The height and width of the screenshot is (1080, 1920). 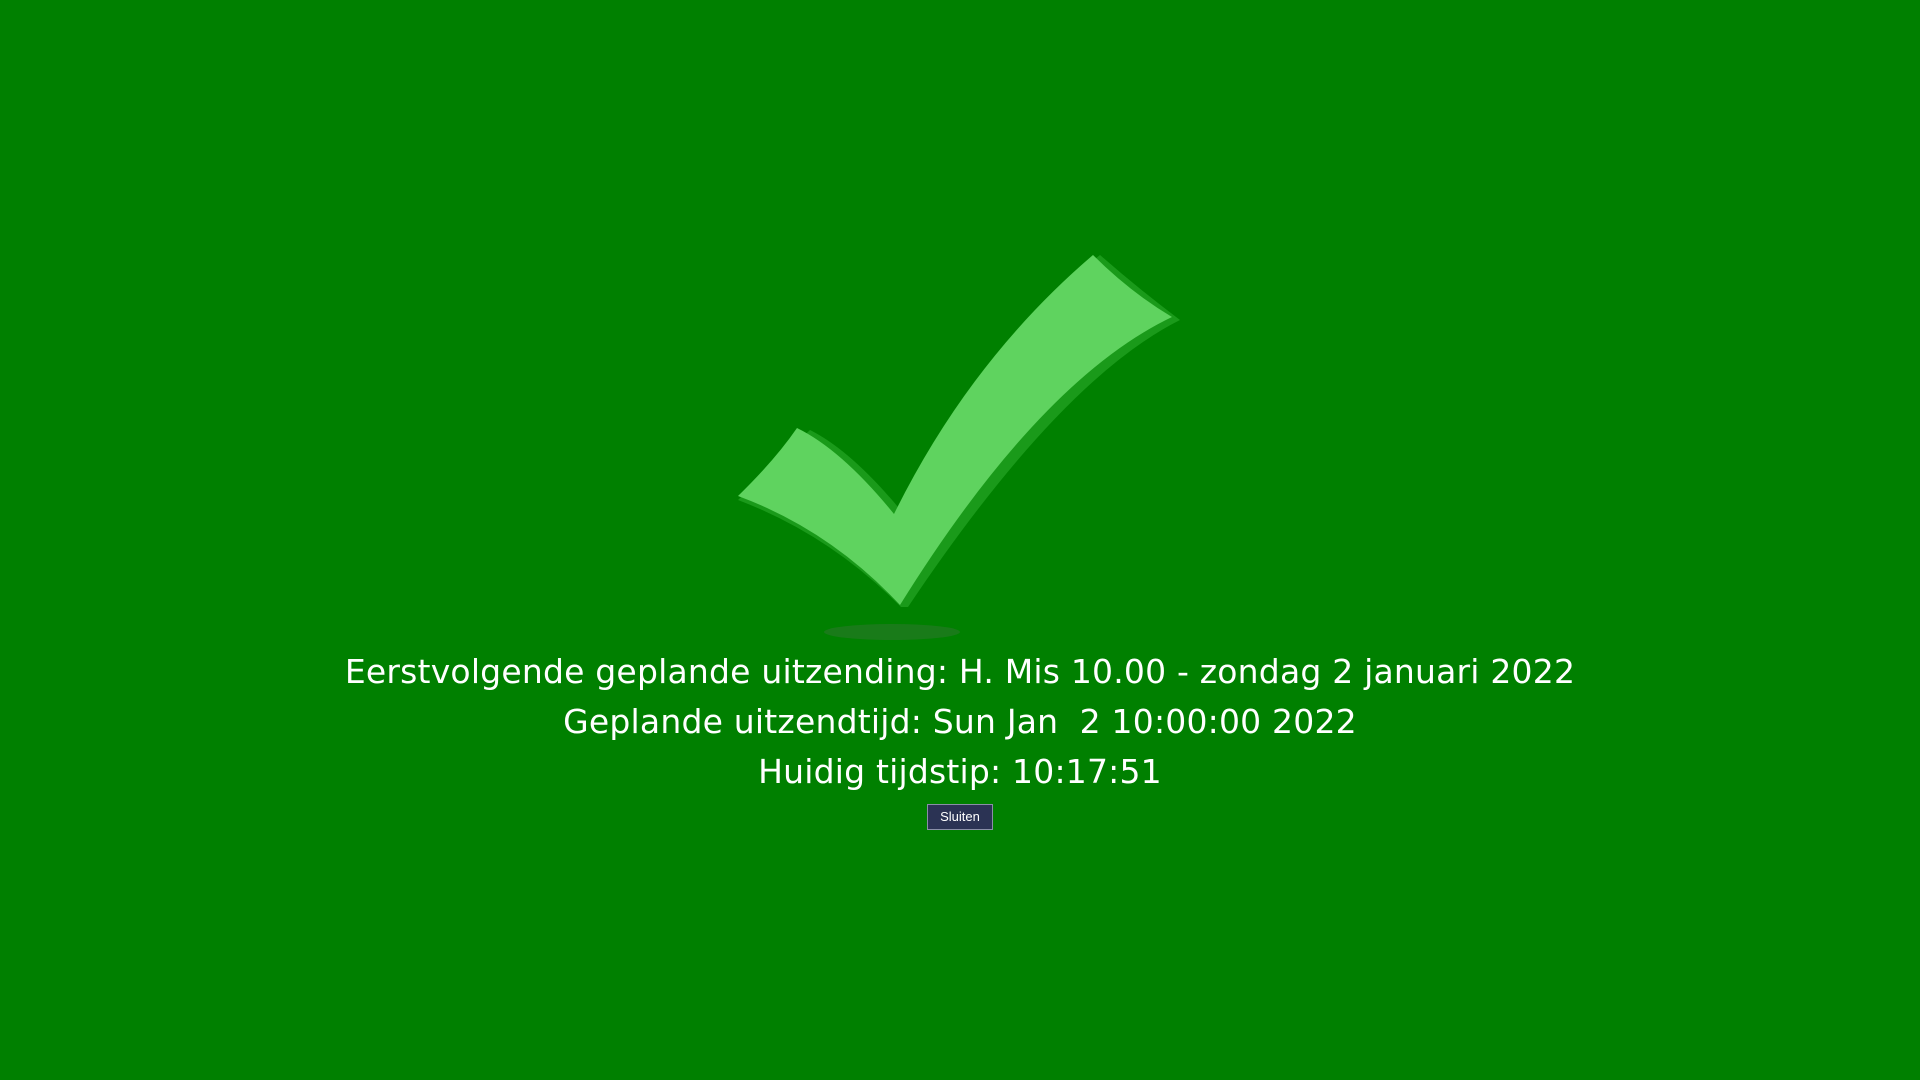 I want to click on checkmark-face, so click(x=955, y=430).